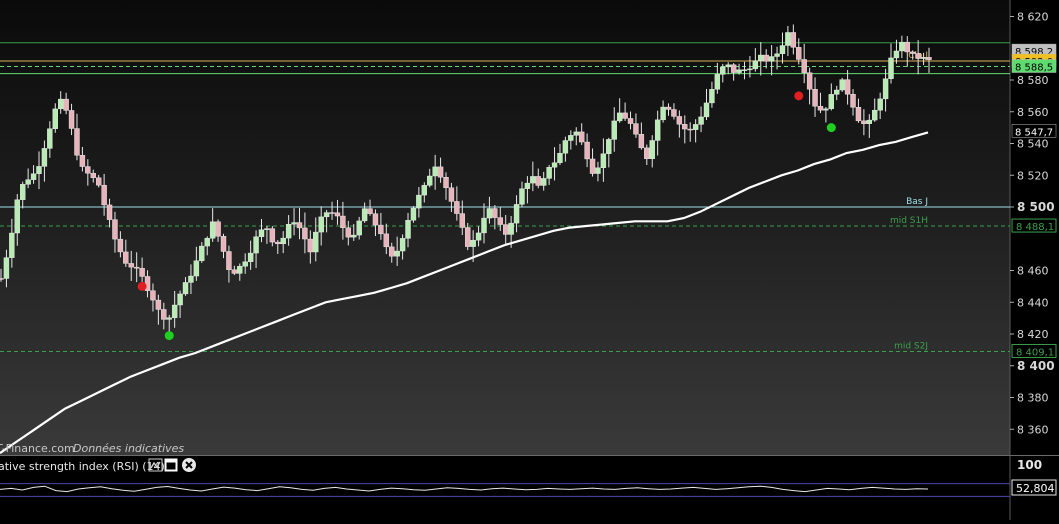  What do you see at coordinates (1035, 352) in the screenshot?
I see `level-tag-label: 8 409,1` at bounding box center [1035, 352].